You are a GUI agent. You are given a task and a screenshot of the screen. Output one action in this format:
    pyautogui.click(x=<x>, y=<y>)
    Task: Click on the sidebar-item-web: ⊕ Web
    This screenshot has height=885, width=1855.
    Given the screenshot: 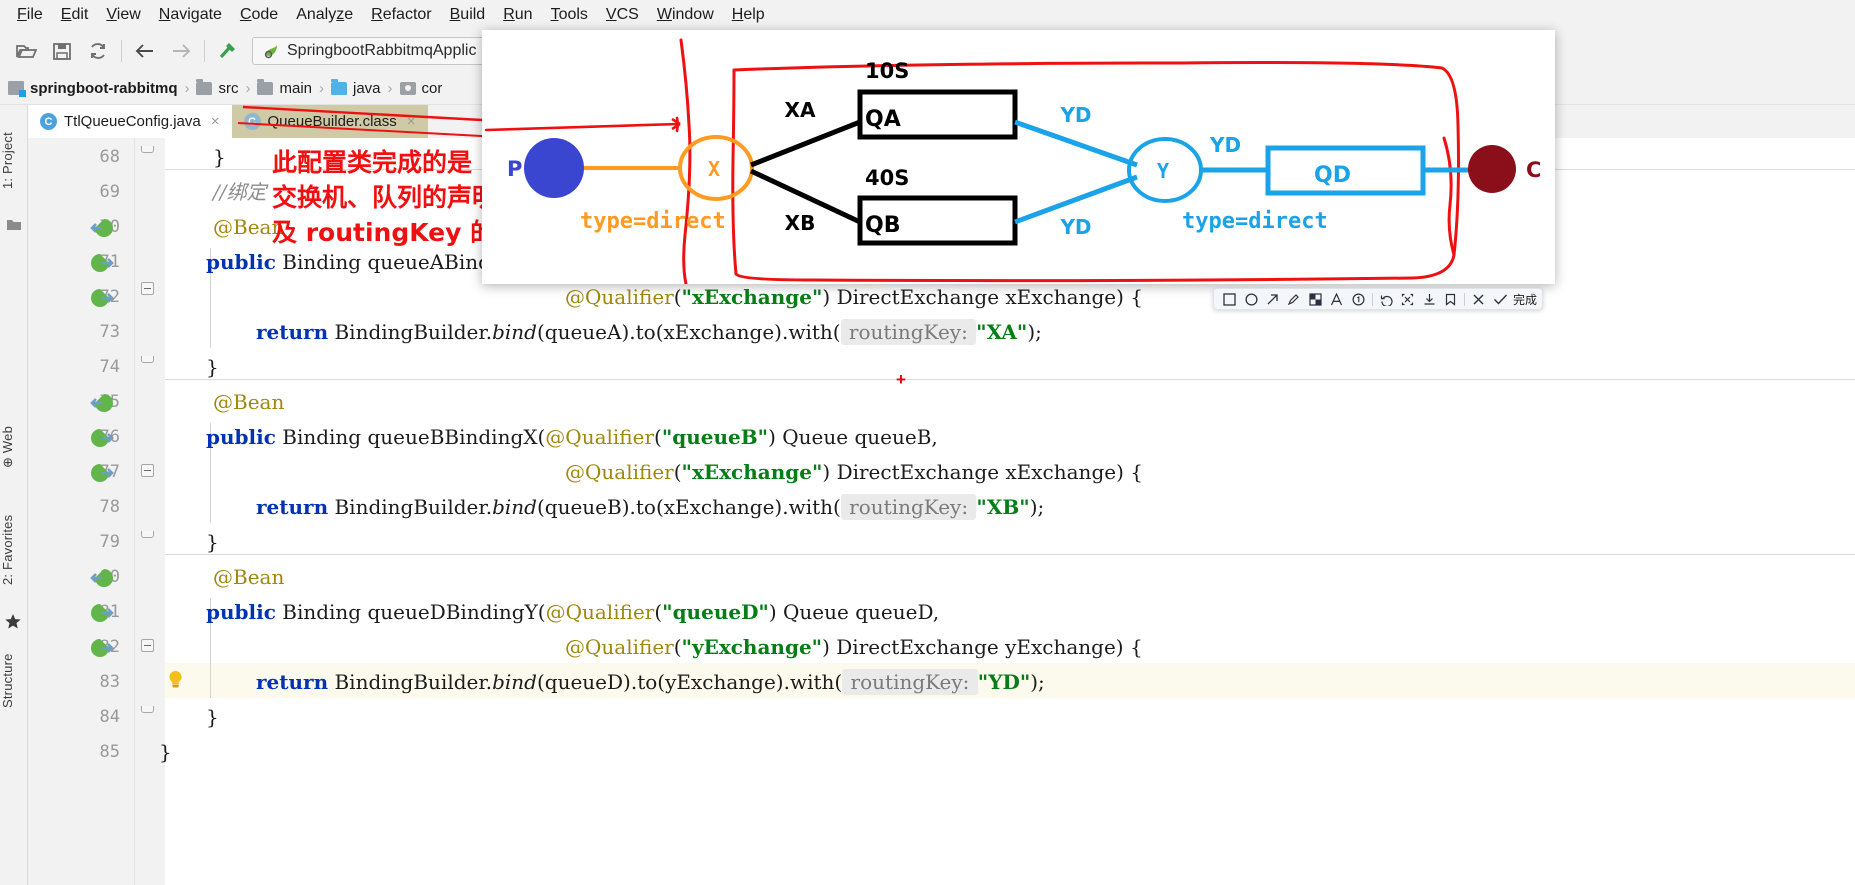 What is the action you would take?
    pyautogui.click(x=14, y=447)
    